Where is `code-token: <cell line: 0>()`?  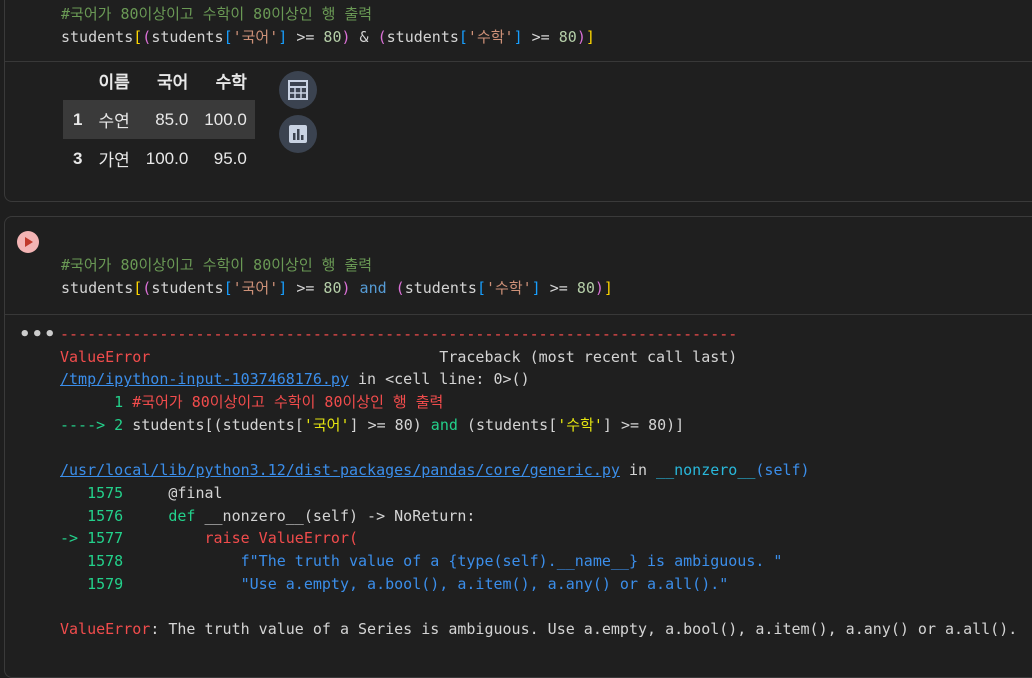
code-token: <cell line: 0>() is located at coordinates (457, 379).